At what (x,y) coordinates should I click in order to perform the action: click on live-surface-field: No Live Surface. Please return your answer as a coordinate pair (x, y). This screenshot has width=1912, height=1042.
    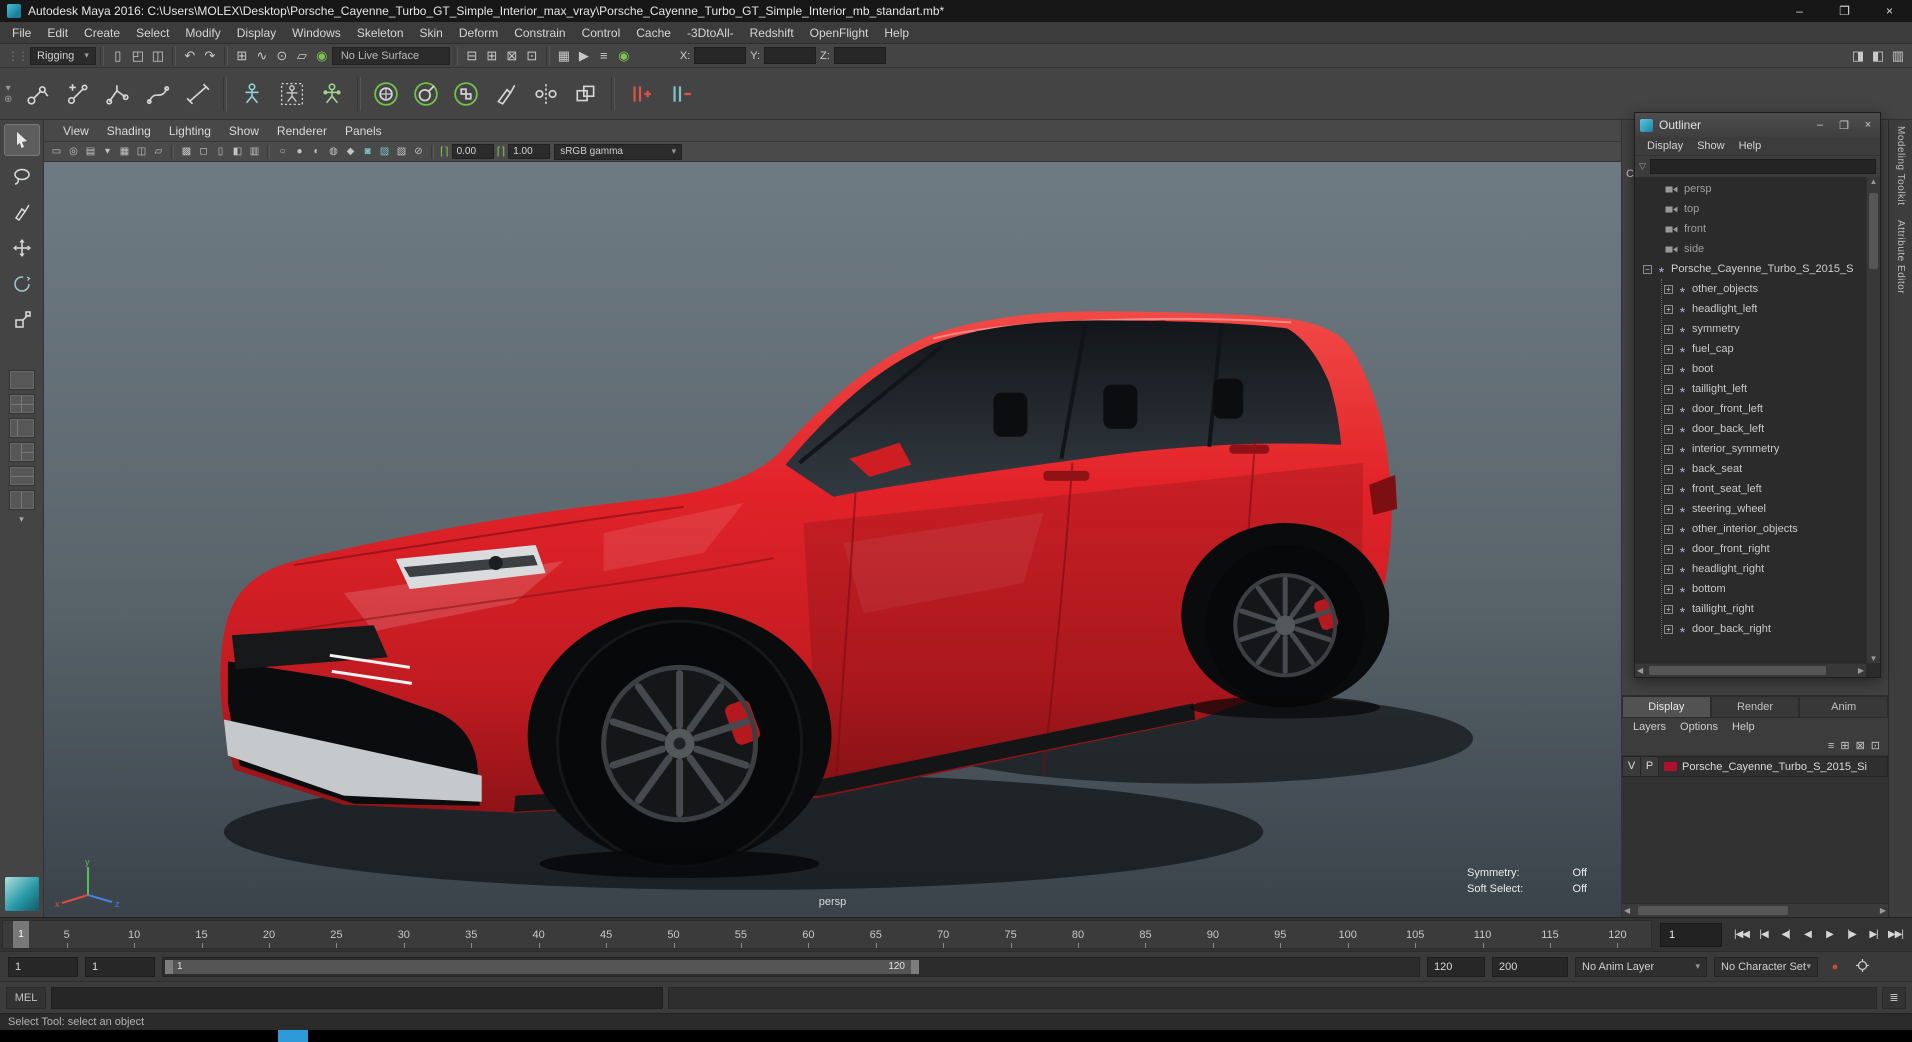
    Looking at the image, I should click on (390, 55).